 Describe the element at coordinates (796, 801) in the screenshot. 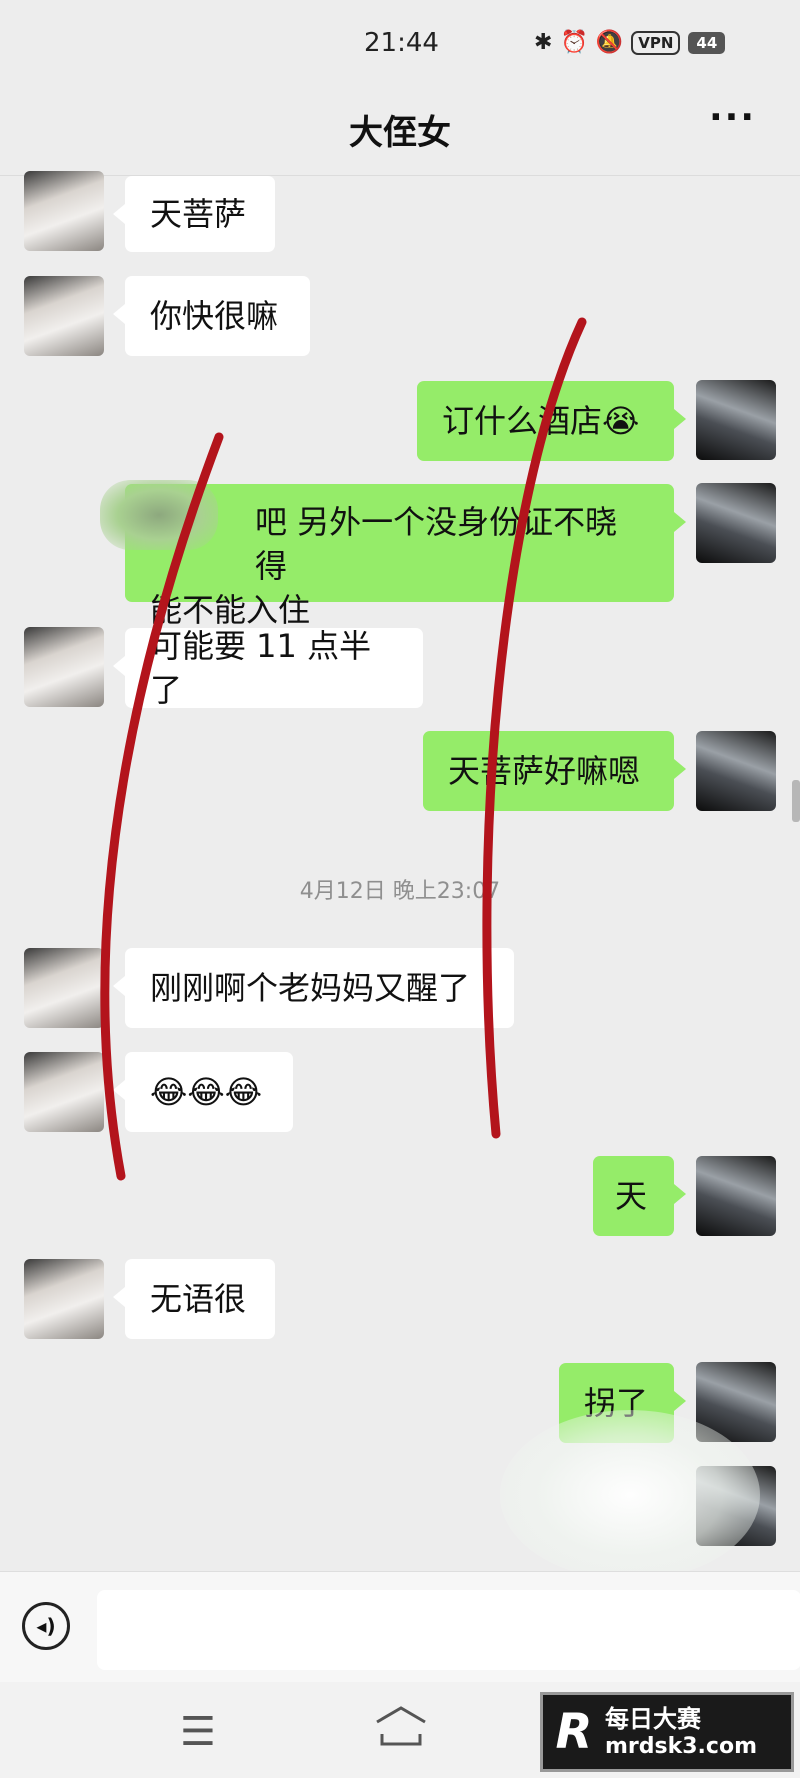

I see `scrollbar` at that location.